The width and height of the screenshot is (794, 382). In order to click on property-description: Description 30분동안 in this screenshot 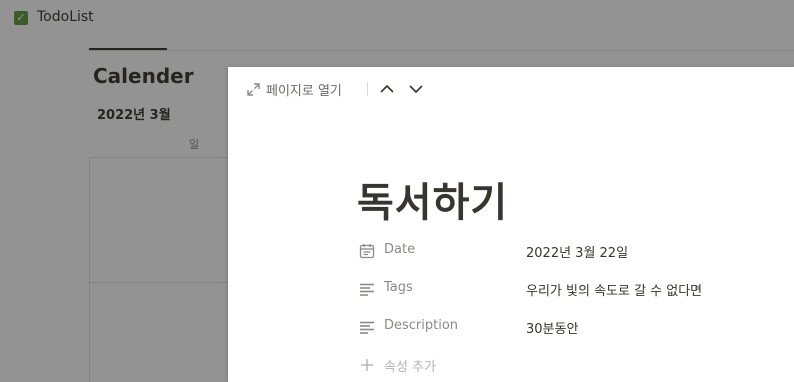, I will do `click(572, 327)`.